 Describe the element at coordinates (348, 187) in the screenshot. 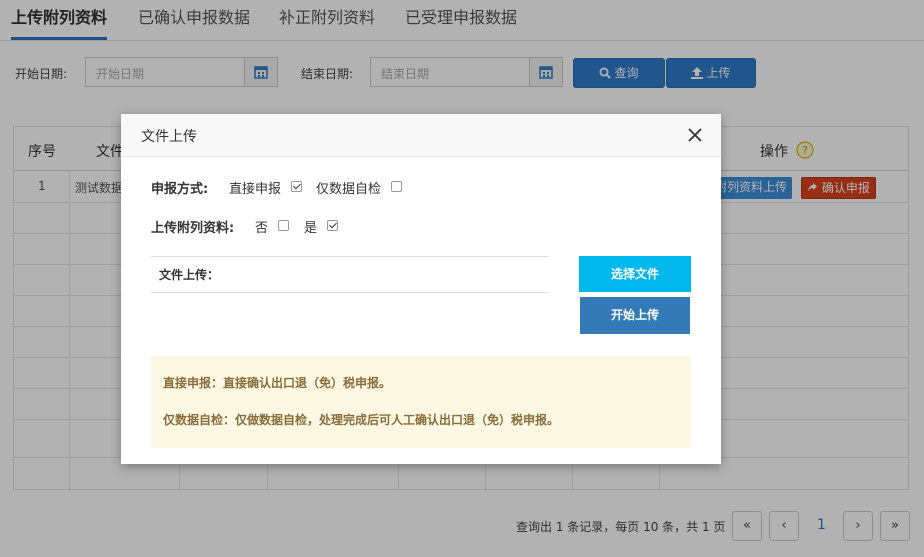

I see `self-check-only-label: 仅数据自检` at that location.